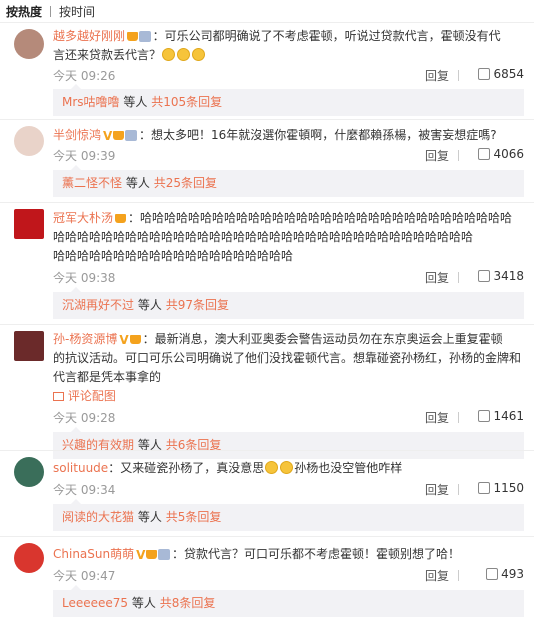 The height and width of the screenshot is (627, 534). I want to click on like-count: 4066, so click(508, 154).